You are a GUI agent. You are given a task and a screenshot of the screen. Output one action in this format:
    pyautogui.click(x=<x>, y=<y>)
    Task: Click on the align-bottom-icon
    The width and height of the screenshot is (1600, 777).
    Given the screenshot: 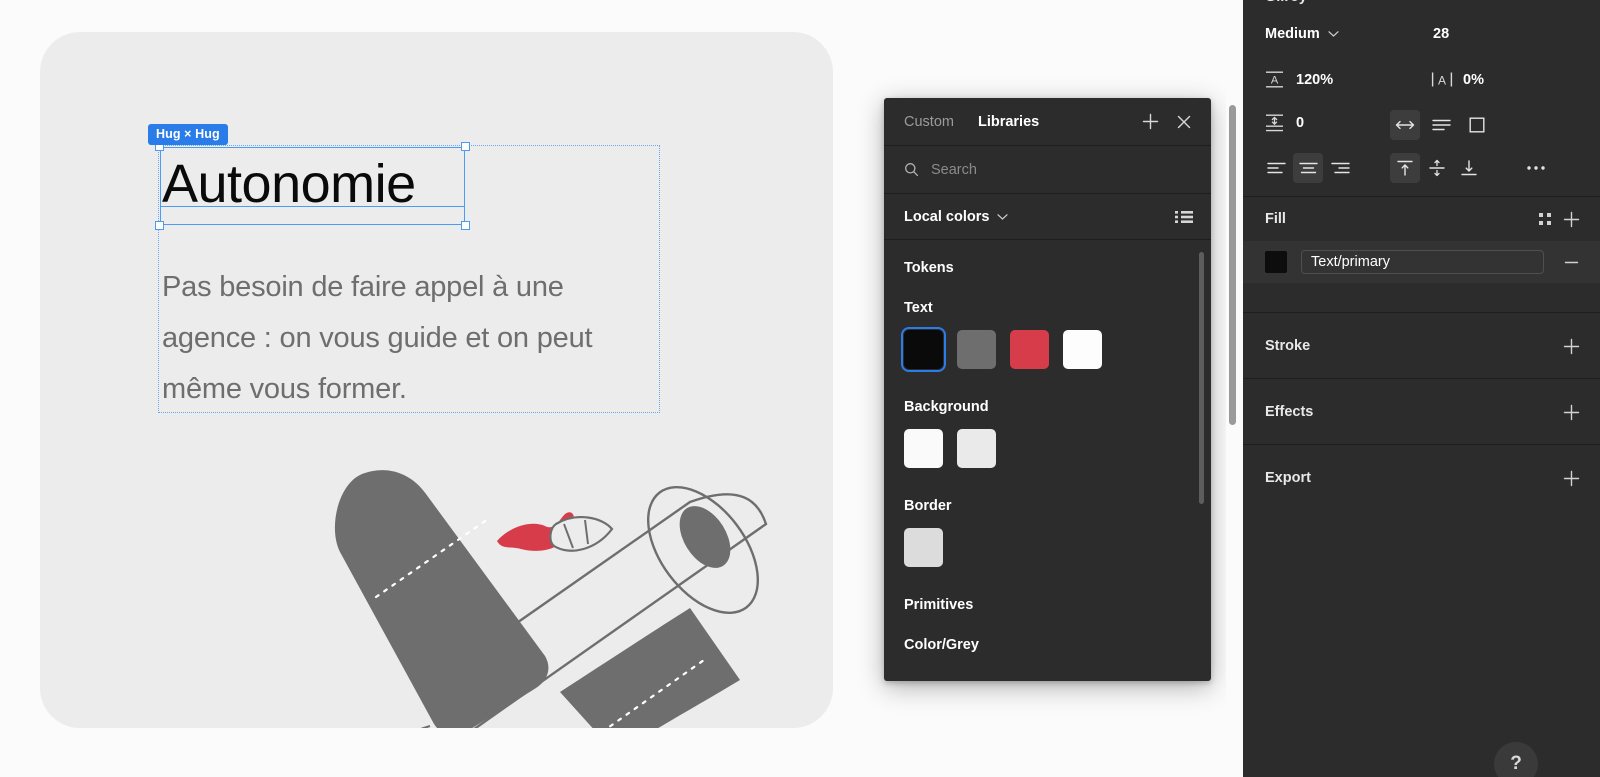 What is the action you would take?
    pyautogui.click(x=1469, y=168)
    